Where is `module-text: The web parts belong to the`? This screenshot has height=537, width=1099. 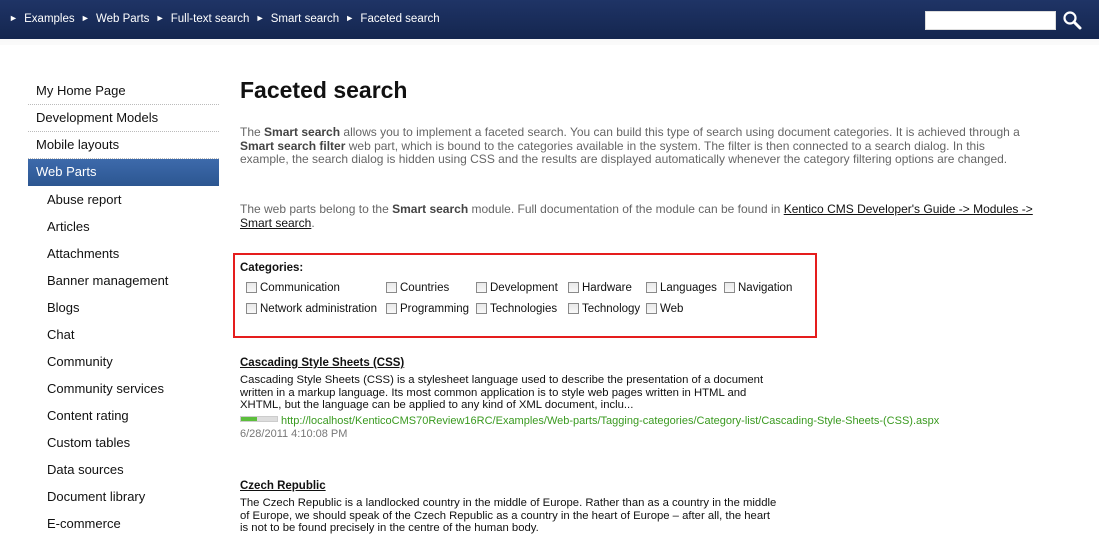
module-text: The web parts belong to the is located at coordinates (316, 209).